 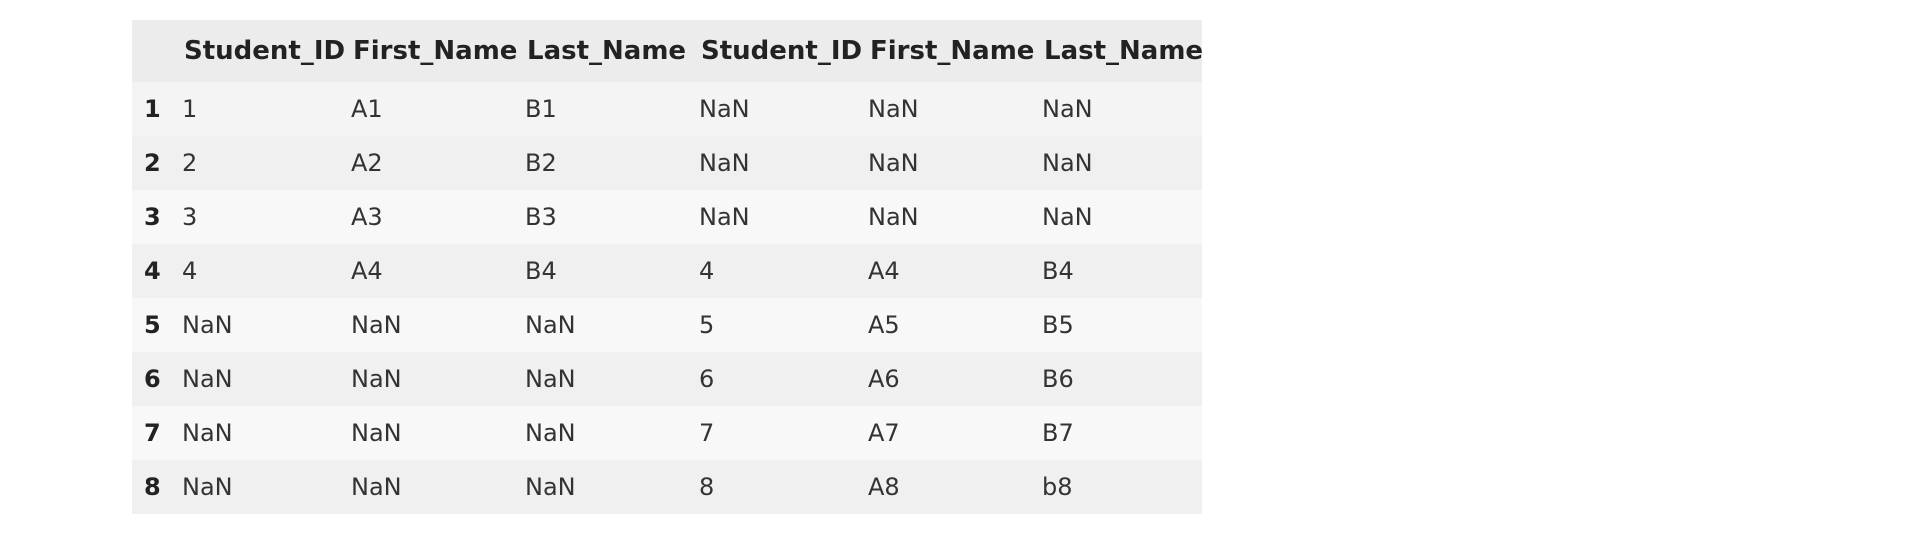 I want to click on column-header-student-id-2: Student_ID, so click(x=781, y=51).